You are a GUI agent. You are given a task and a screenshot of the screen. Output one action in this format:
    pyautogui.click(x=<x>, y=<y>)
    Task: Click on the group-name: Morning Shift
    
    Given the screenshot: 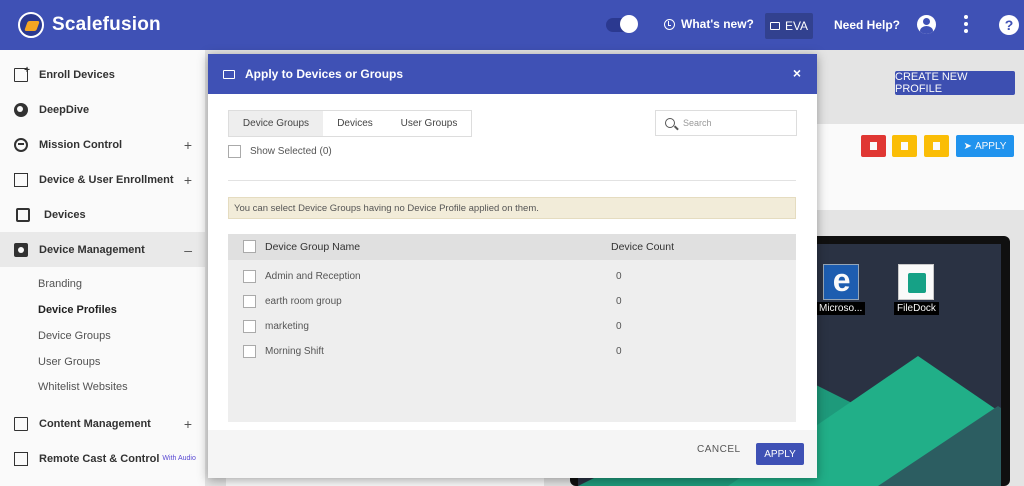 What is the action you would take?
    pyautogui.click(x=294, y=351)
    